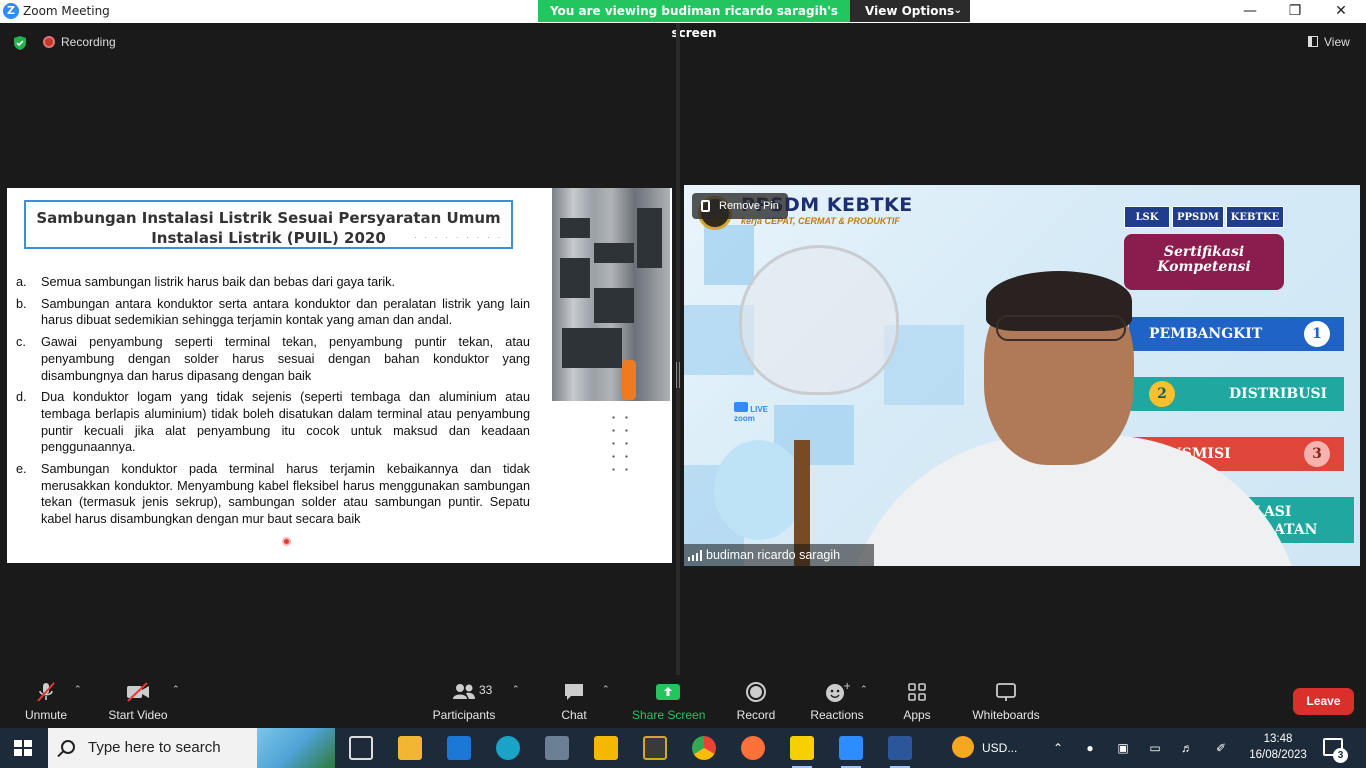 This screenshot has width=1366, height=768. Describe the element at coordinates (622, 441) in the screenshot. I see `decorative-dot-grid` at that location.